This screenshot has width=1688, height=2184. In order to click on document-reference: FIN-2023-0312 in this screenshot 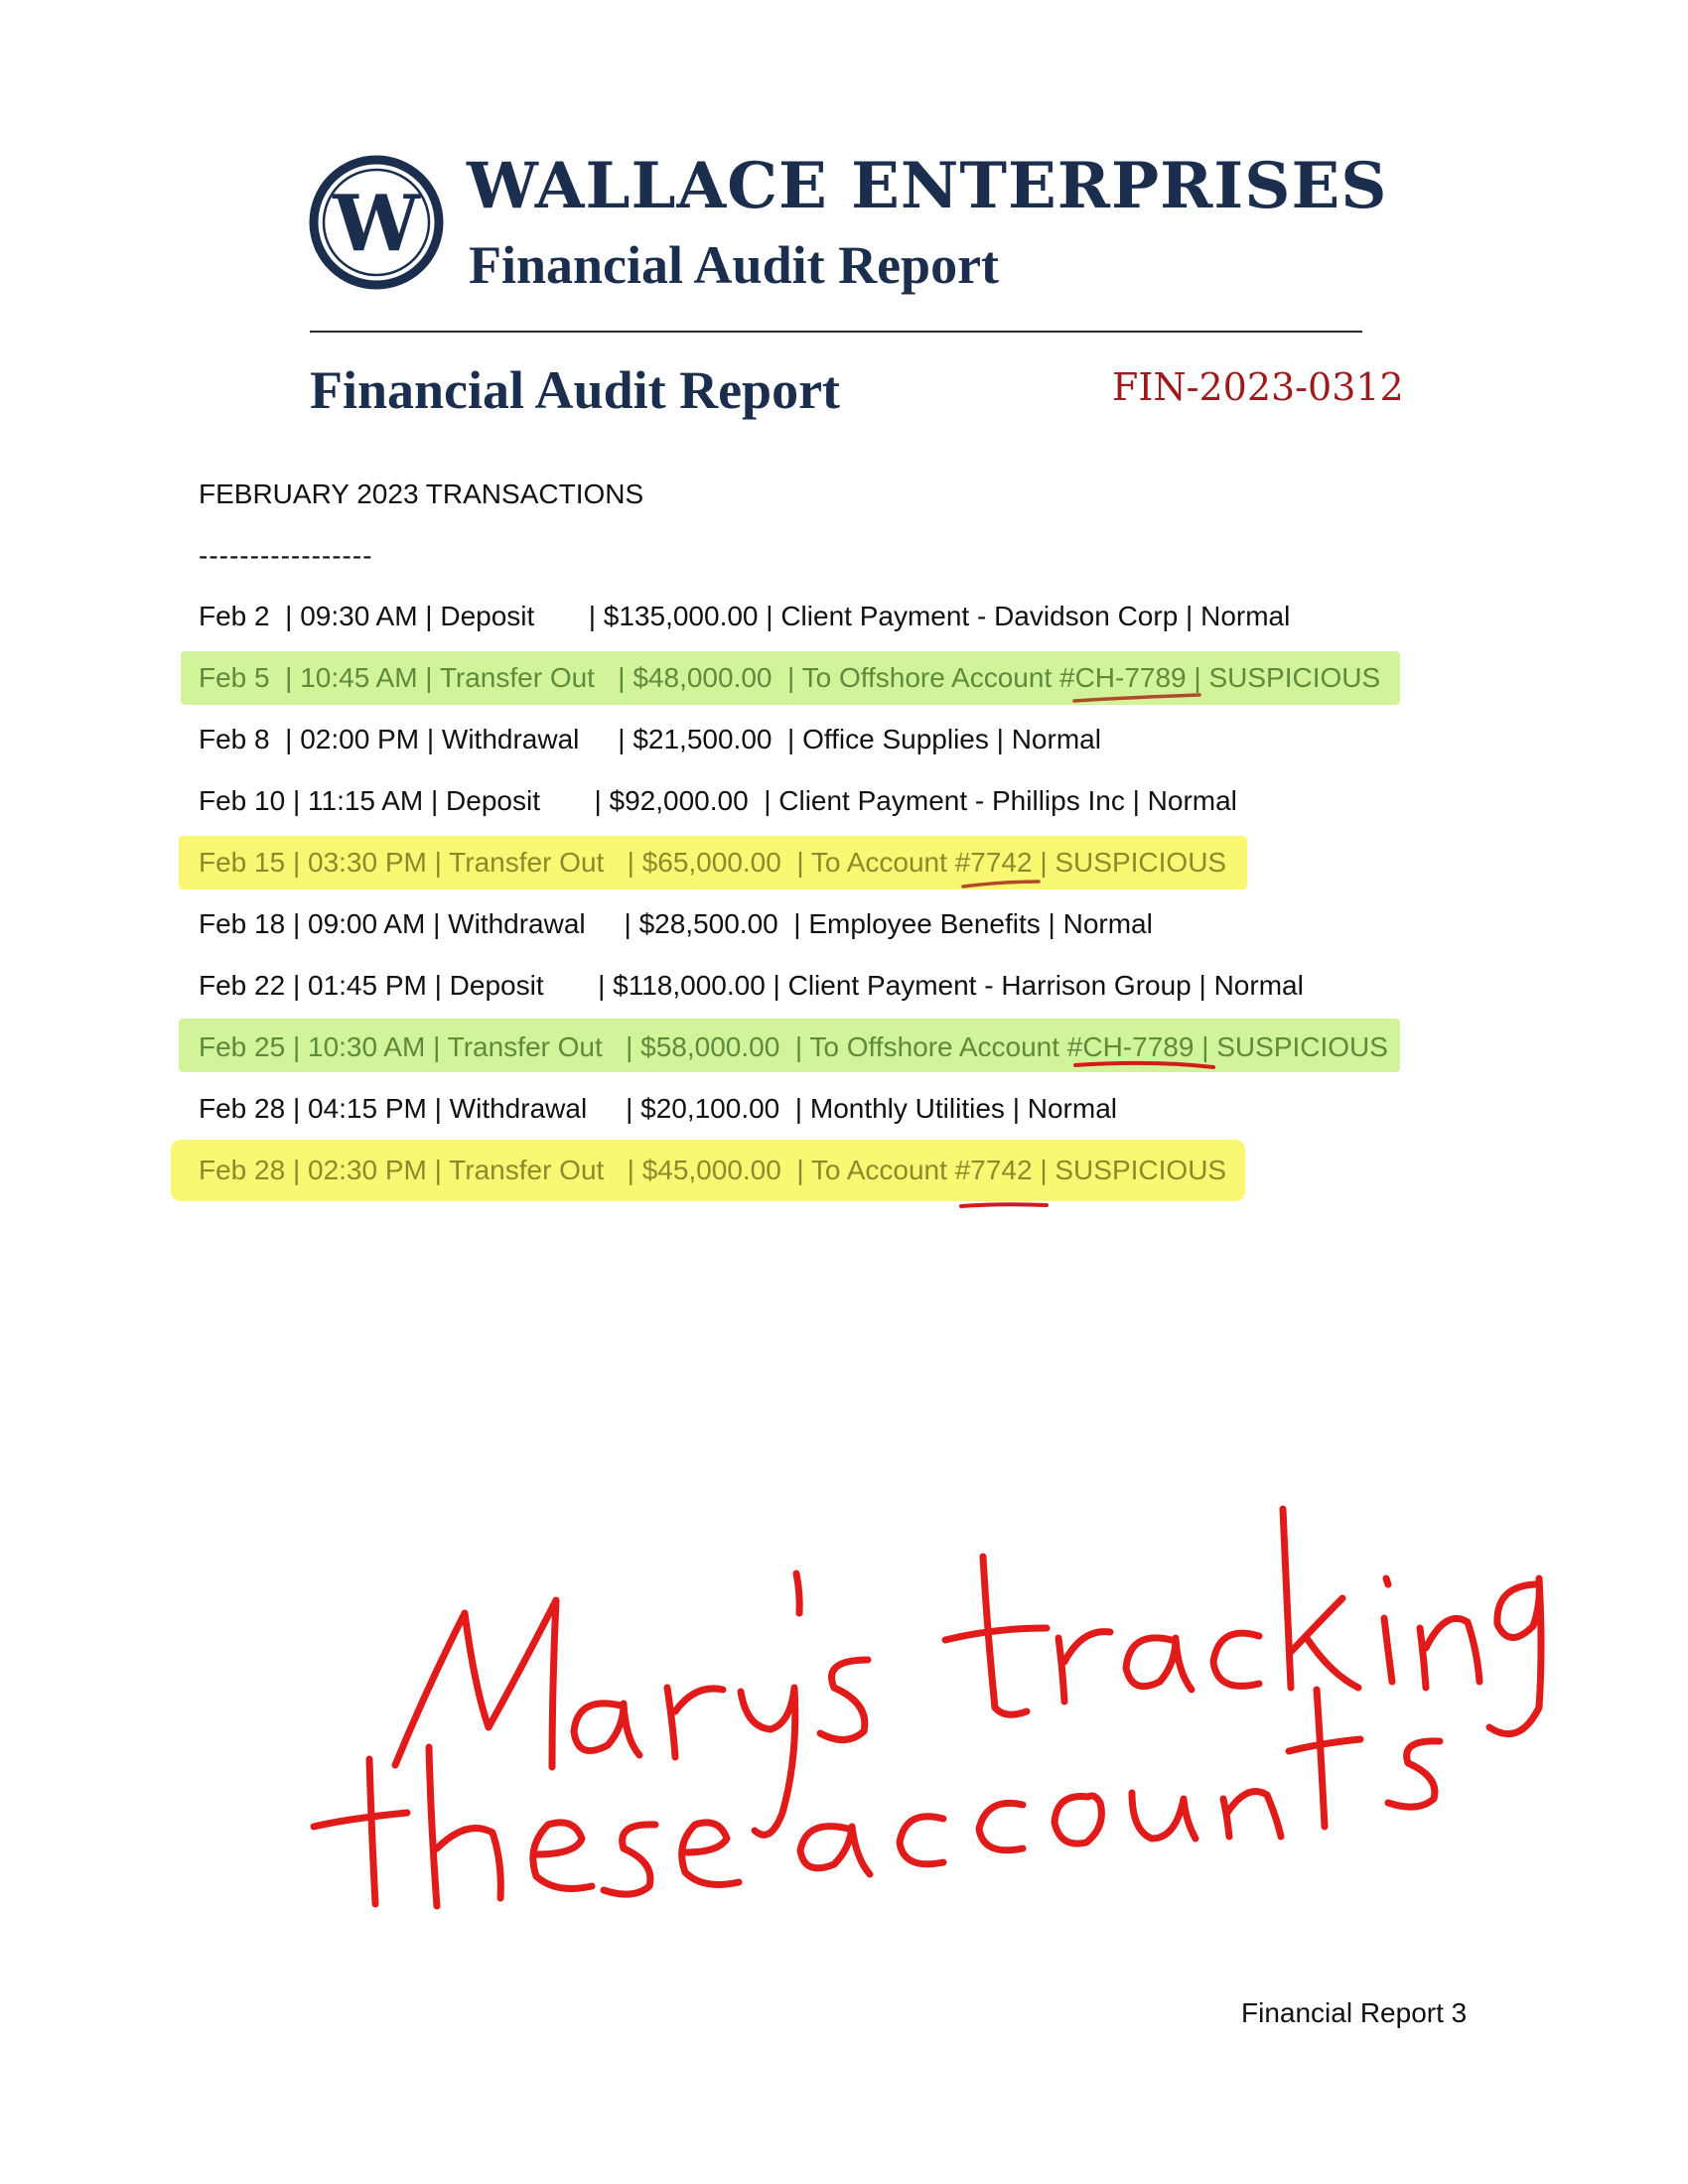, I will do `click(1258, 387)`.